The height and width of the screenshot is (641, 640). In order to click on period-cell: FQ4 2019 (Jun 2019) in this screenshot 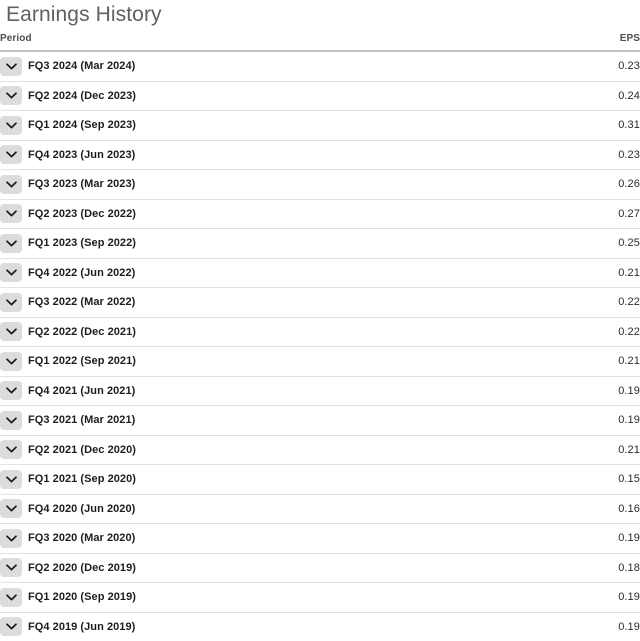, I will do `click(160, 626)`.